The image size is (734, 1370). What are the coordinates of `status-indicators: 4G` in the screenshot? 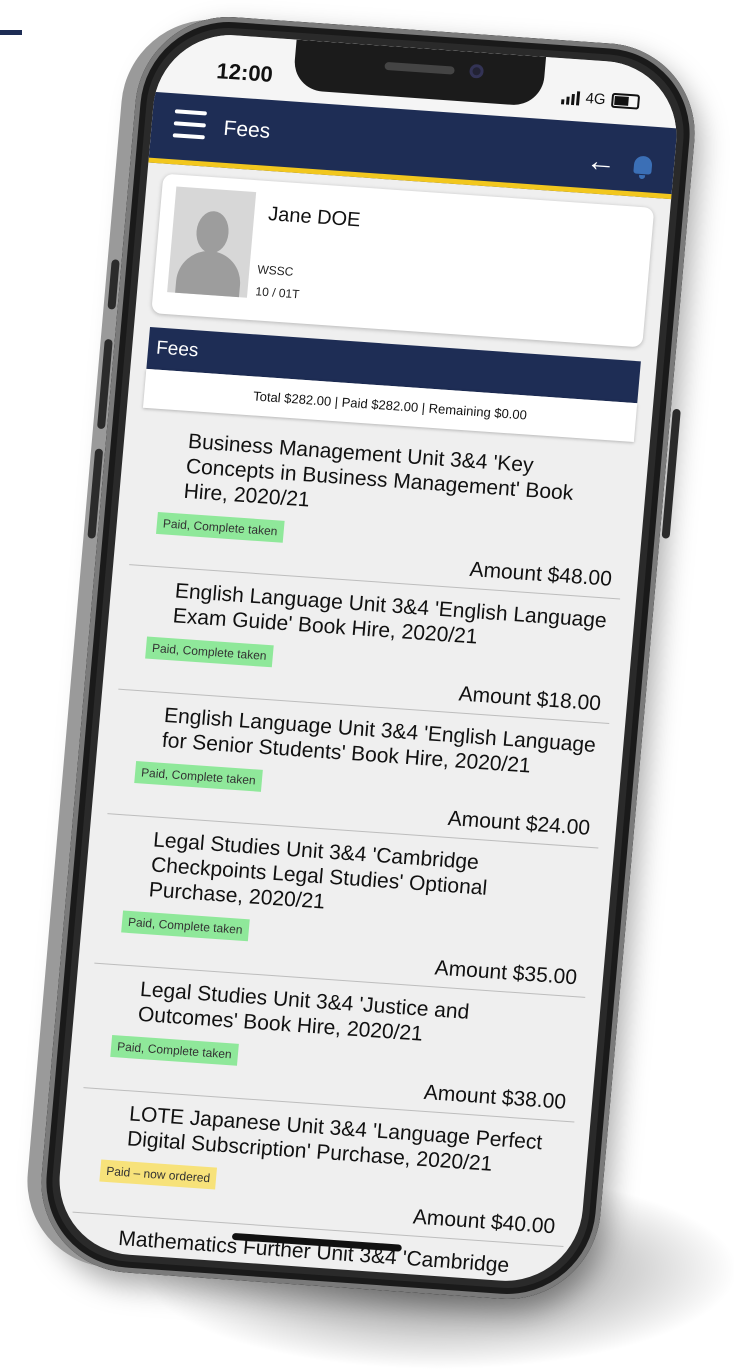 It's located at (601, 99).